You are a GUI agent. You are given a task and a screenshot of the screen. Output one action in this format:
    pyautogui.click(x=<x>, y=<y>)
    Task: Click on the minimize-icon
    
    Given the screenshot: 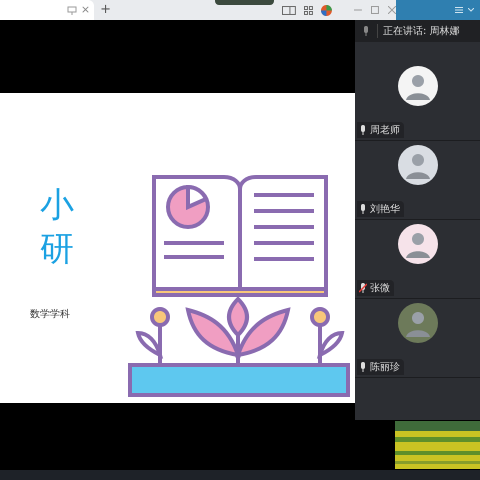 What is the action you would take?
    pyautogui.click(x=358, y=10)
    